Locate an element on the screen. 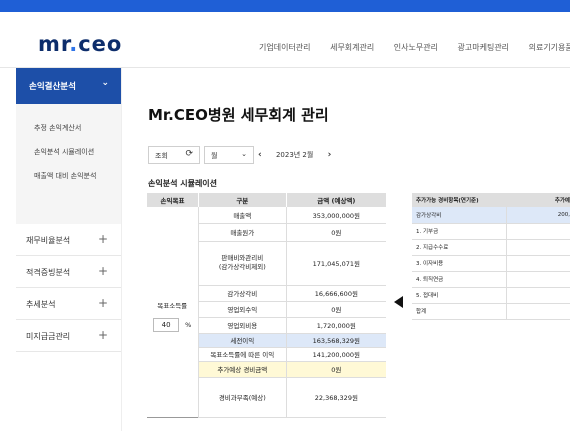 The width and height of the screenshot is (570, 431). sidebar-submenu: 추정 손익계산서 손익분석 시뮬레이션 매출액 대비 손익분석 is located at coordinates (68, 164).